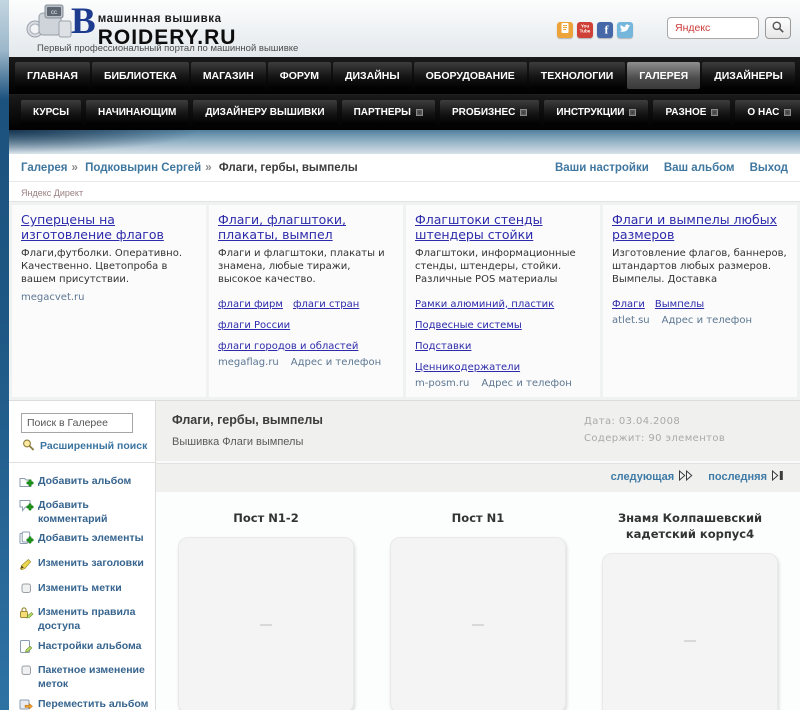 The height and width of the screenshot is (710, 800). I want to click on svg-text: cc, so click(54, 13).